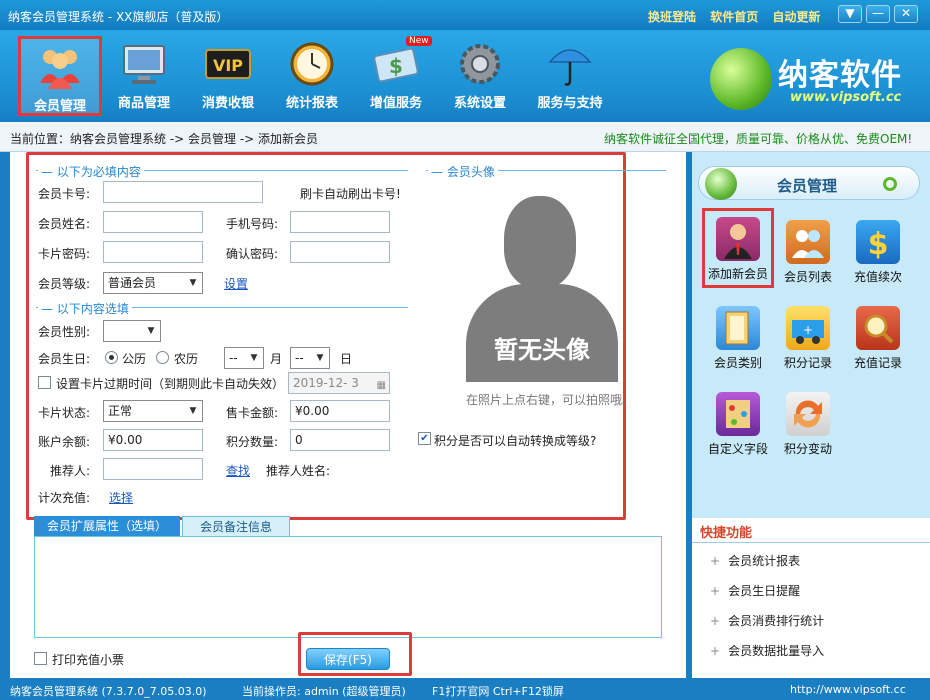 The height and width of the screenshot is (700, 930). I want to click on expiry-checkbox, so click(44, 382).